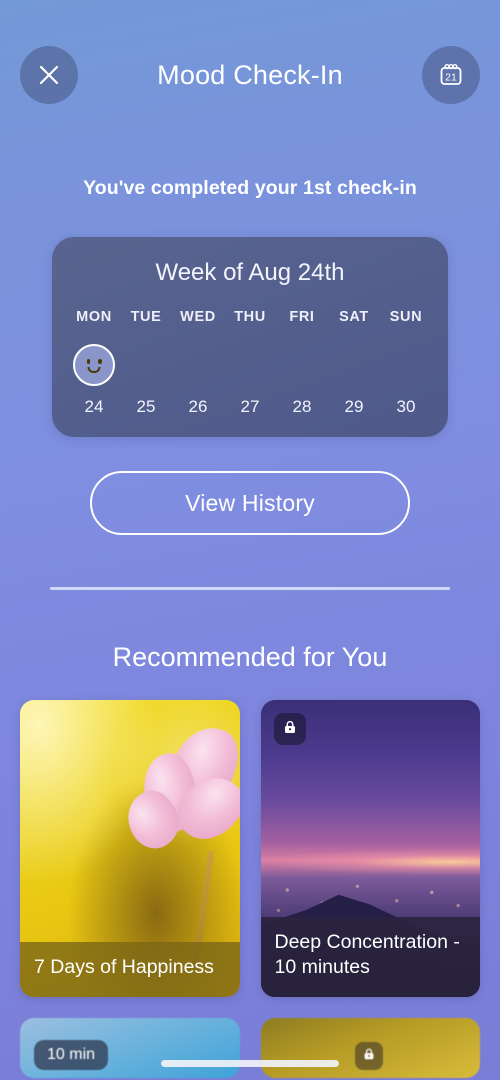 This screenshot has height=1080, width=500. Describe the element at coordinates (130, 848) in the screenshot. I see `recommended-card-happiness: 7 Days of Happiness` at that location.